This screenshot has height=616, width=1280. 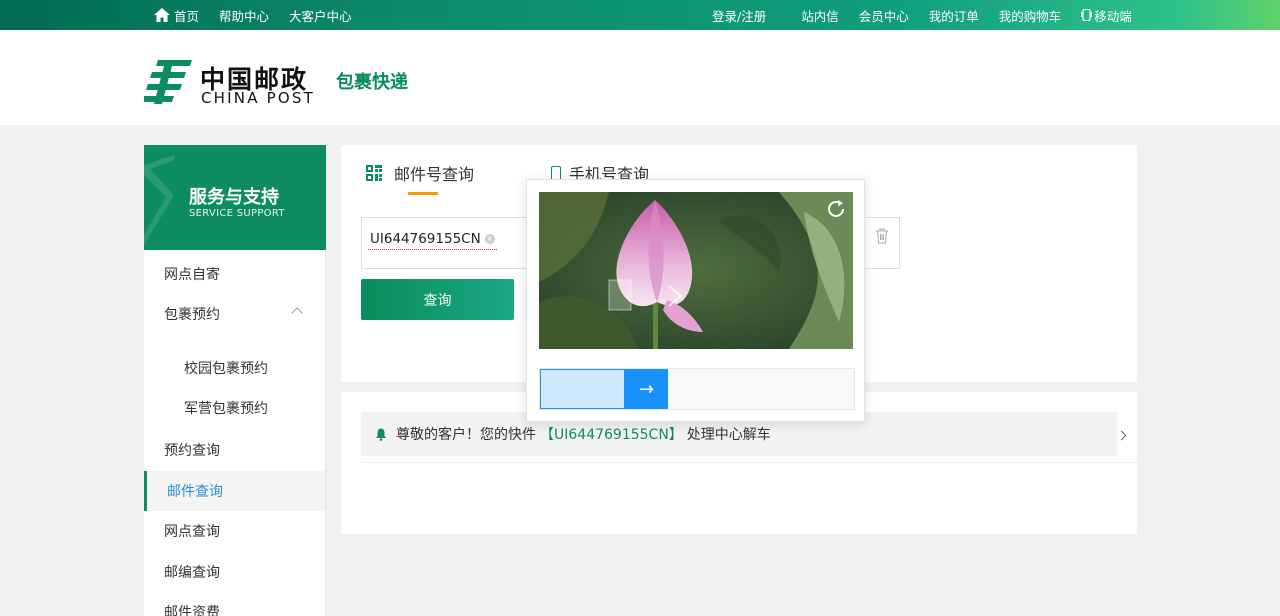 I want to click on nav-inbox-link: 站内信, so click(x=820, y=15).